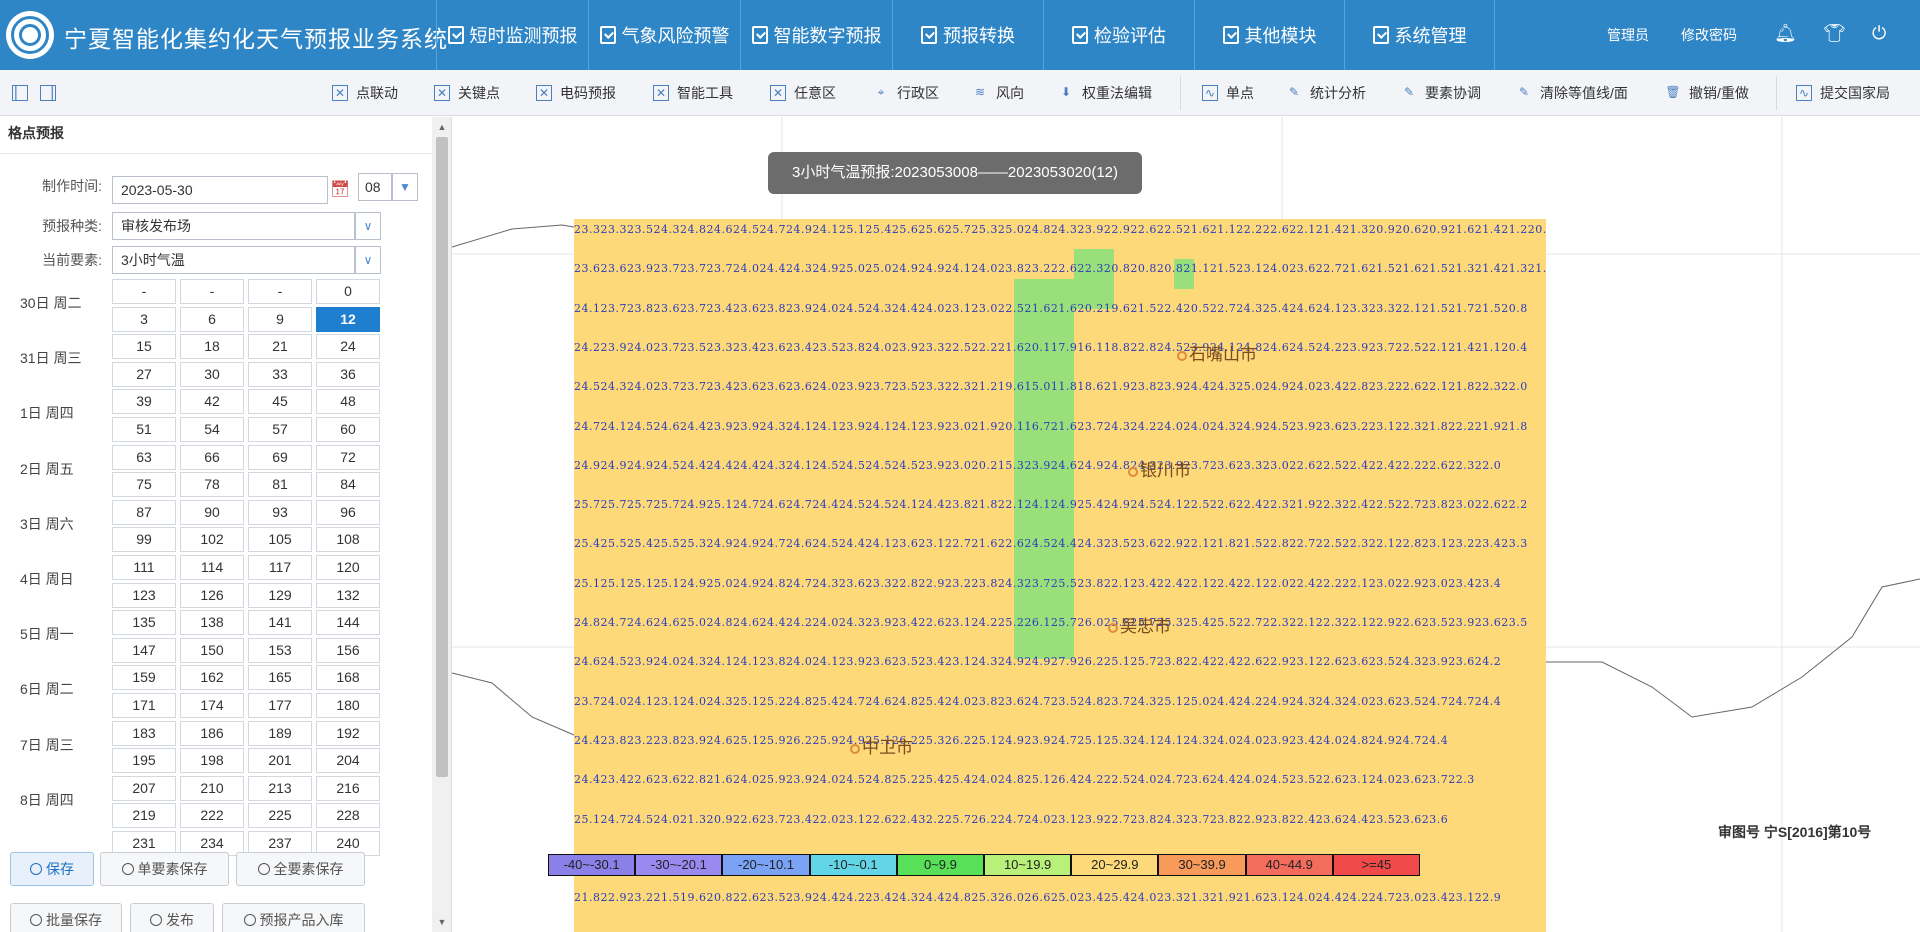 The width and height of the screenshot is (1920, 932). Describe the element at coordinates (172, 917) in the screenshot. I see `publish-button: 发布` at that location.